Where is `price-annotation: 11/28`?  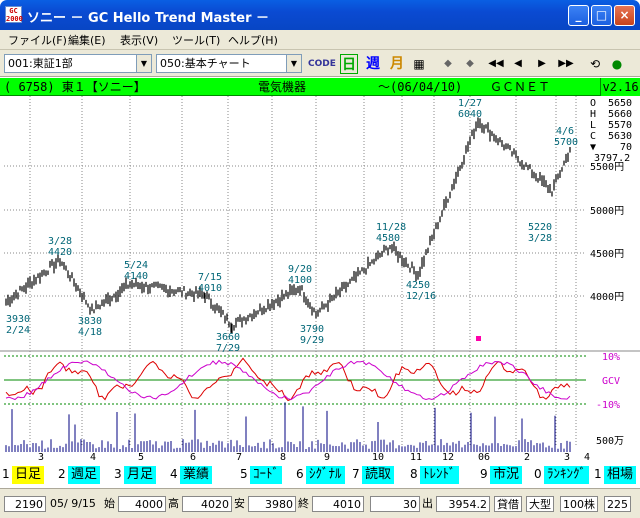
price-annotation: 11/28 is located at coordinates (391, 227).